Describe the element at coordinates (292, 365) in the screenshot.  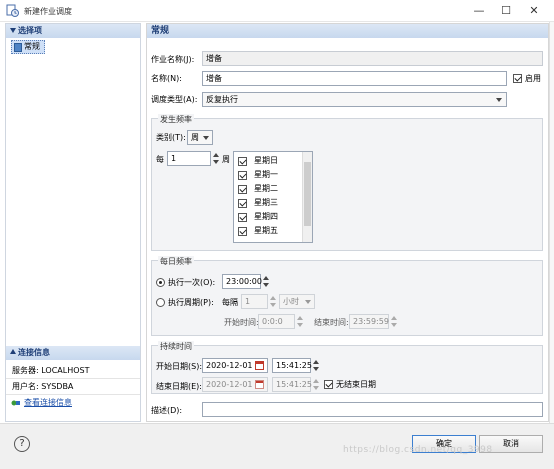
I see `start-time-of-day-input: 15:41:25` at that location.